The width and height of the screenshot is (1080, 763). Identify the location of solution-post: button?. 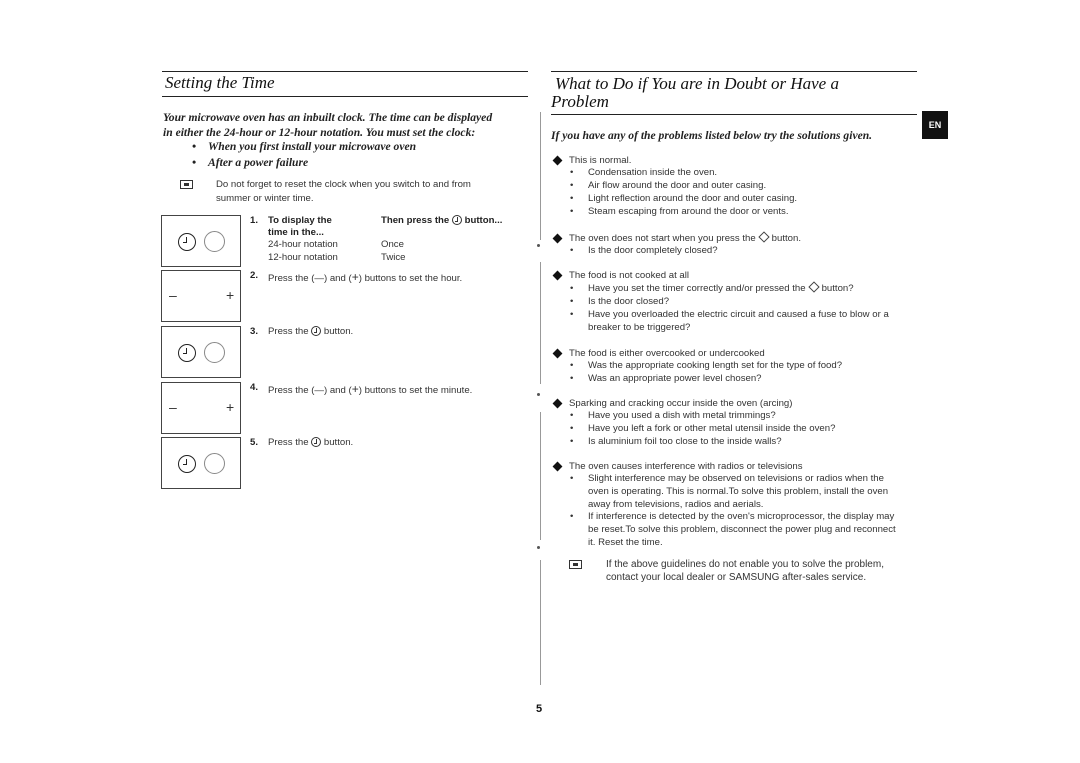
(837, 288).